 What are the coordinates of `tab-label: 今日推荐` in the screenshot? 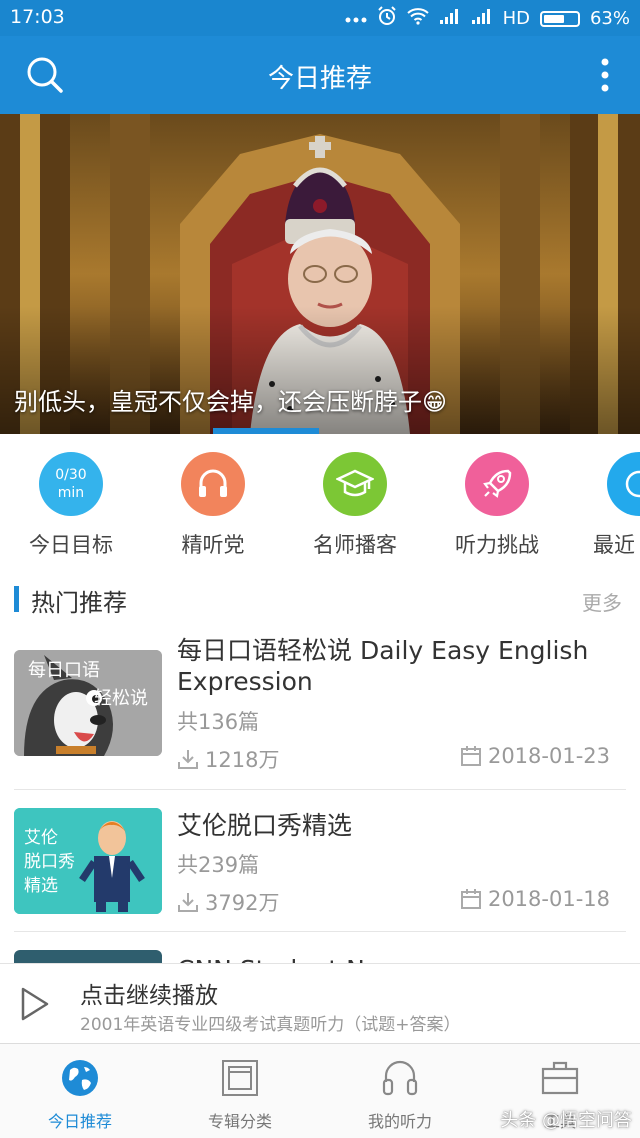 It's located at (79, 1121).